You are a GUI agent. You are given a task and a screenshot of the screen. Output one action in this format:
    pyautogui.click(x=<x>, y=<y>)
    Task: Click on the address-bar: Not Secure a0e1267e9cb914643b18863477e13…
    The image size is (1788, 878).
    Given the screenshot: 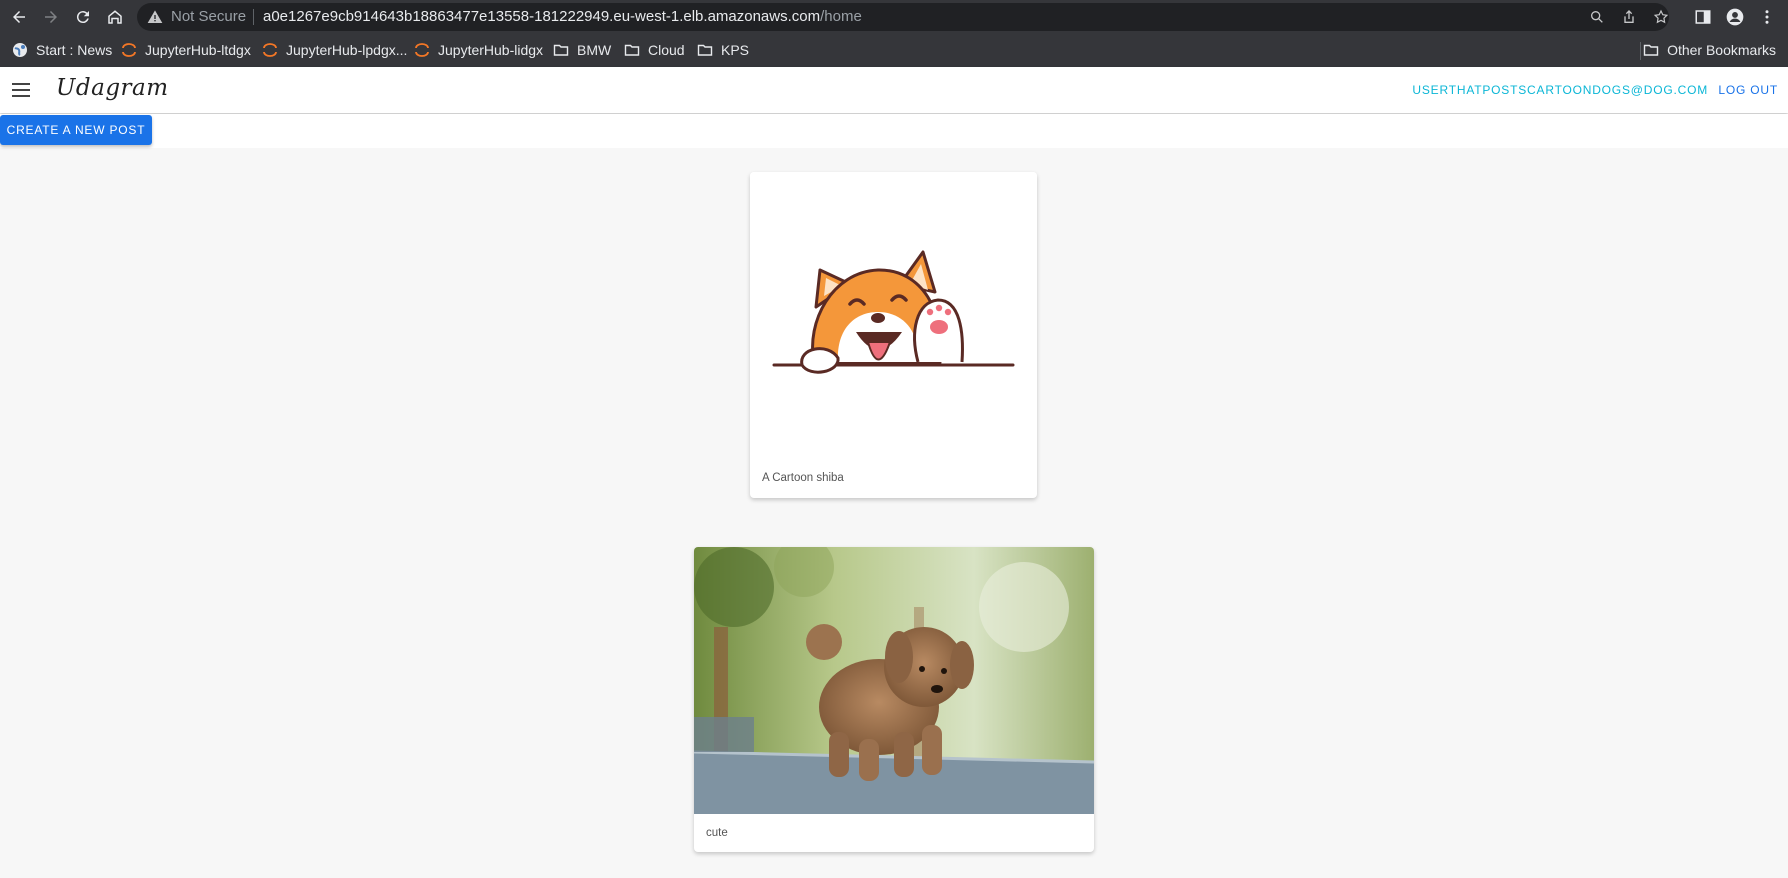 What is the action you would take?
    pyautogui.click(x=903, y=17)
    